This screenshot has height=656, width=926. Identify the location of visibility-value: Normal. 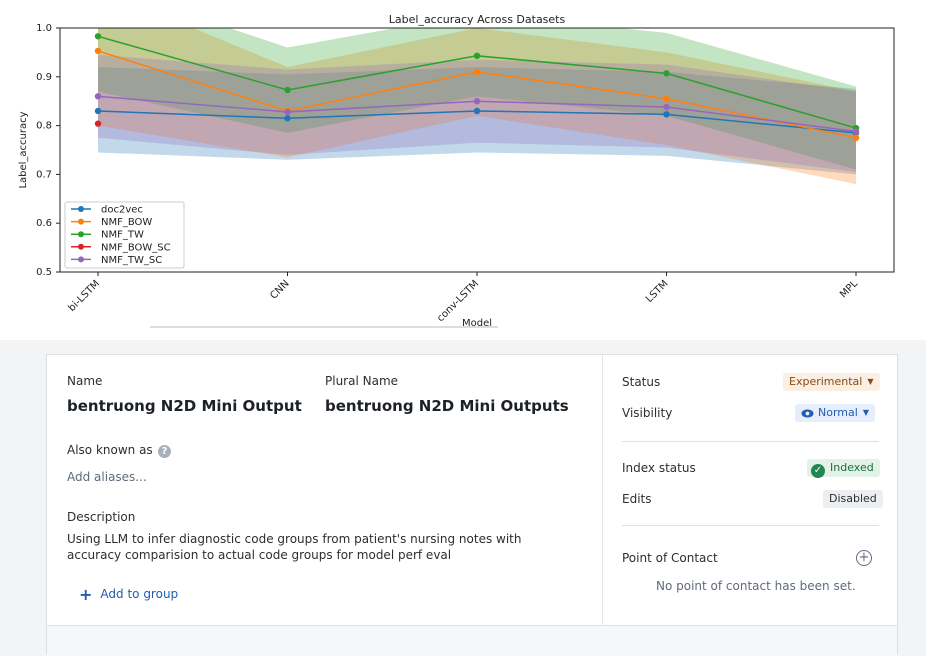
(838, 412).